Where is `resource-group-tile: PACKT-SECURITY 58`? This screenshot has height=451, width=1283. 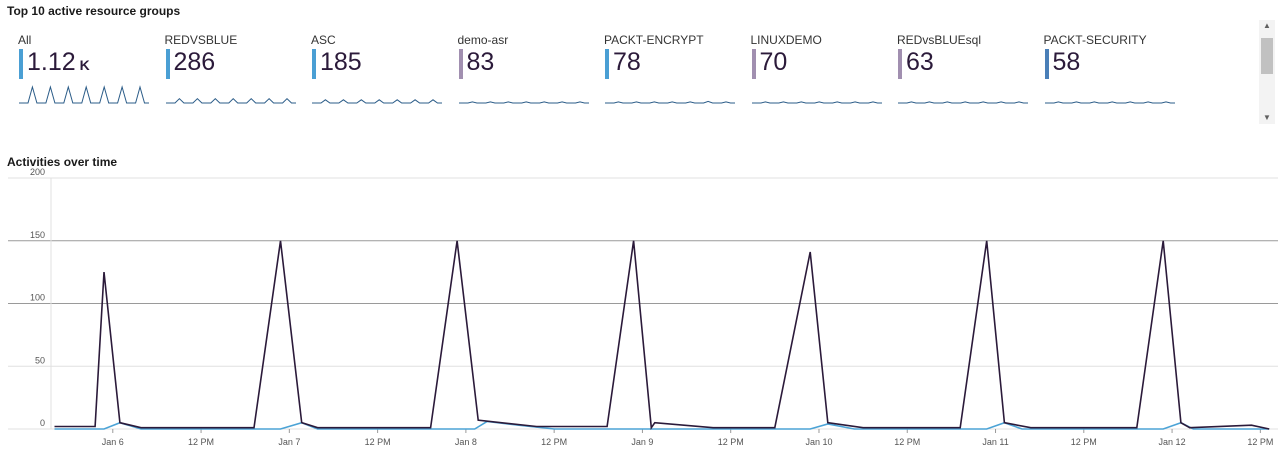
resource-group-tile: PACKT-SECURITY 58 is located at coordinates (1114, 71).